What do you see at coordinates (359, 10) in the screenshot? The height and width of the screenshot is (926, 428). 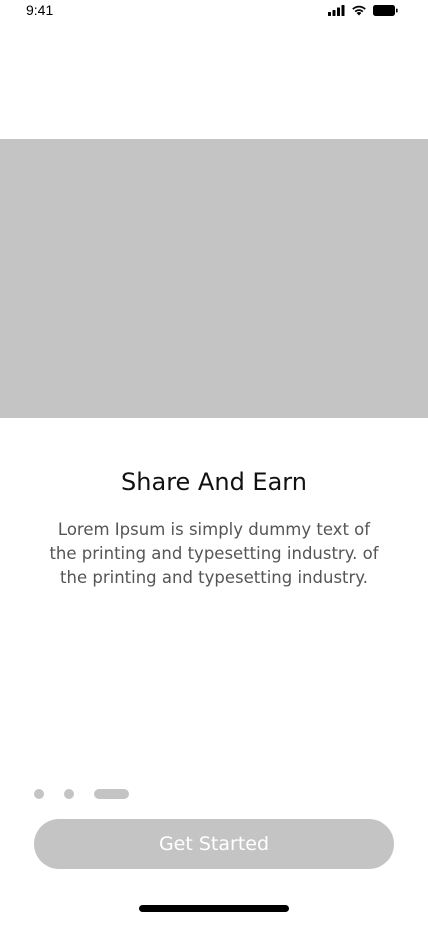 I see `wifi-icon` at bounding box center [359, 10].